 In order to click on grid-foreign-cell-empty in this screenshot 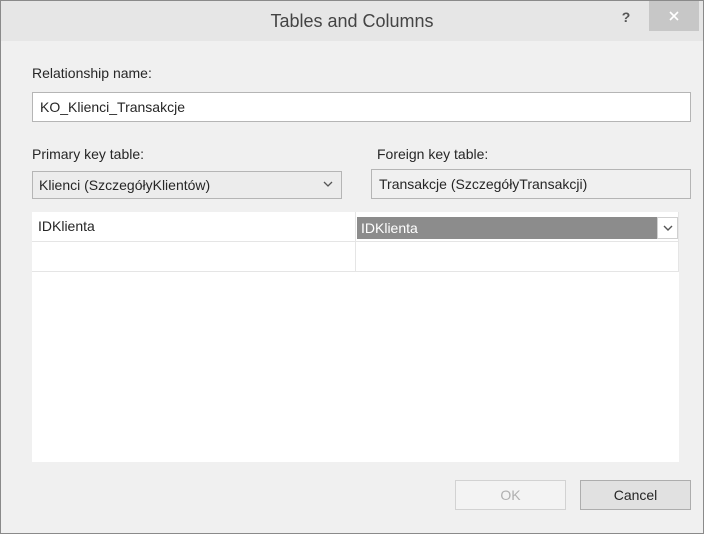, I will do `click(517, 257)`.